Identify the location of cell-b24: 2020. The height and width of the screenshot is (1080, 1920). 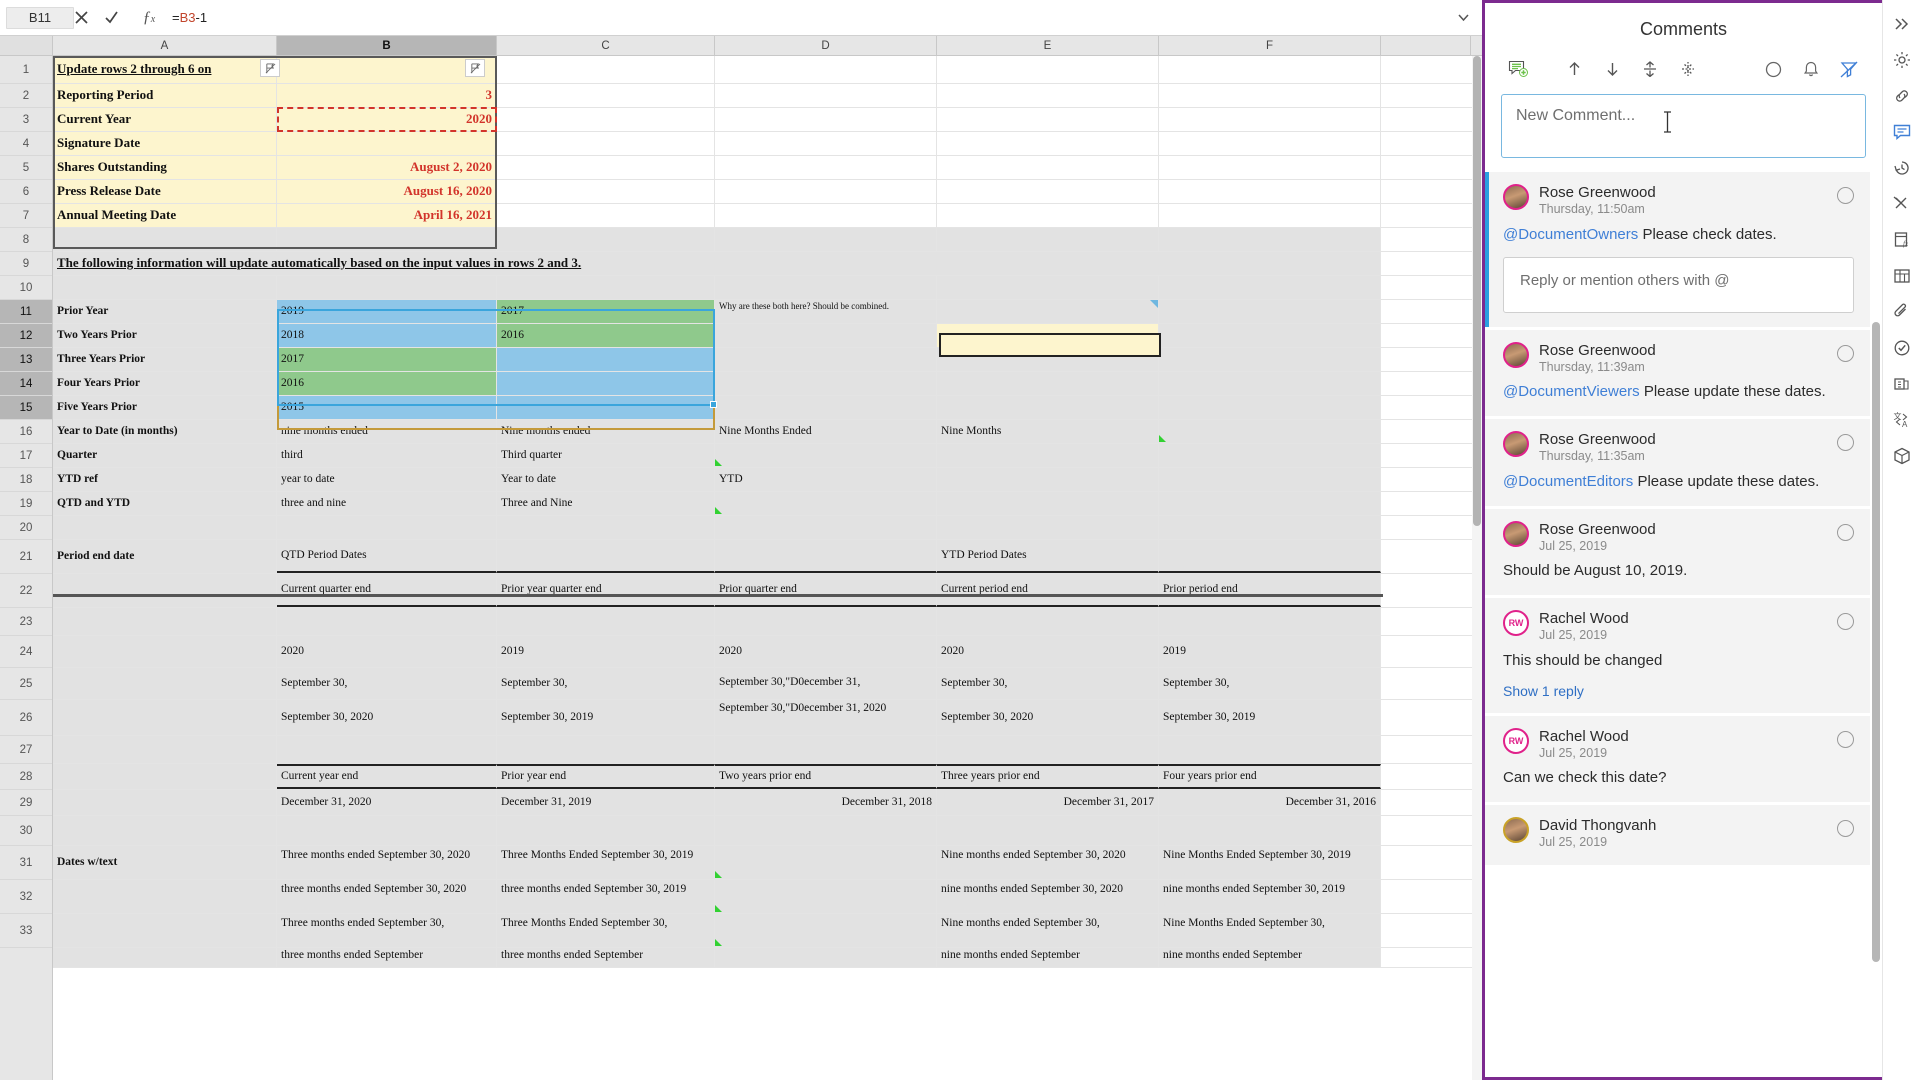
(387, 651).